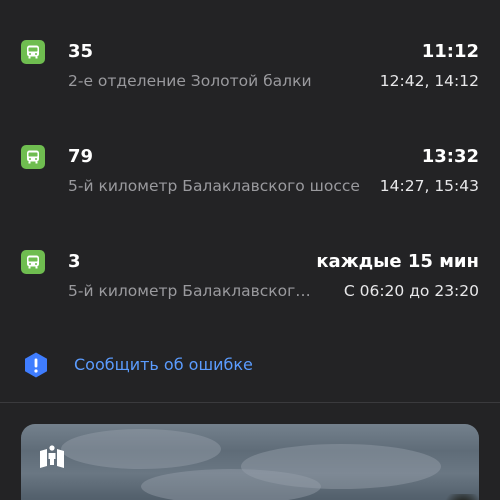  What do you see at coordinates (163, 365) in the screenshot?
I see `report-error-link: Сообщить об ошибке` at bounding box center [163, 365].